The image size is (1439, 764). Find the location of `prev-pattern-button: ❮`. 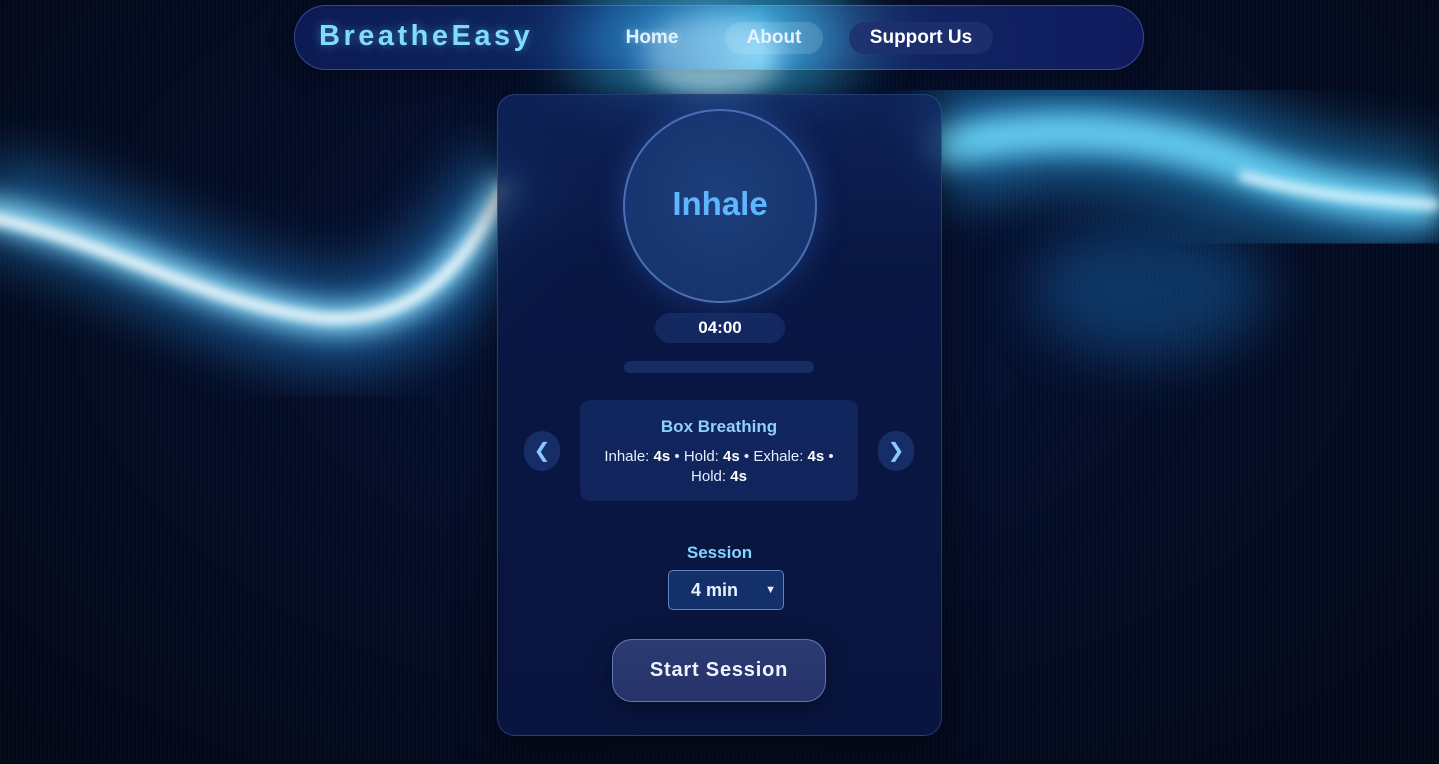

prev-pattern-button: ❮ is located at coordinates (542, 451).